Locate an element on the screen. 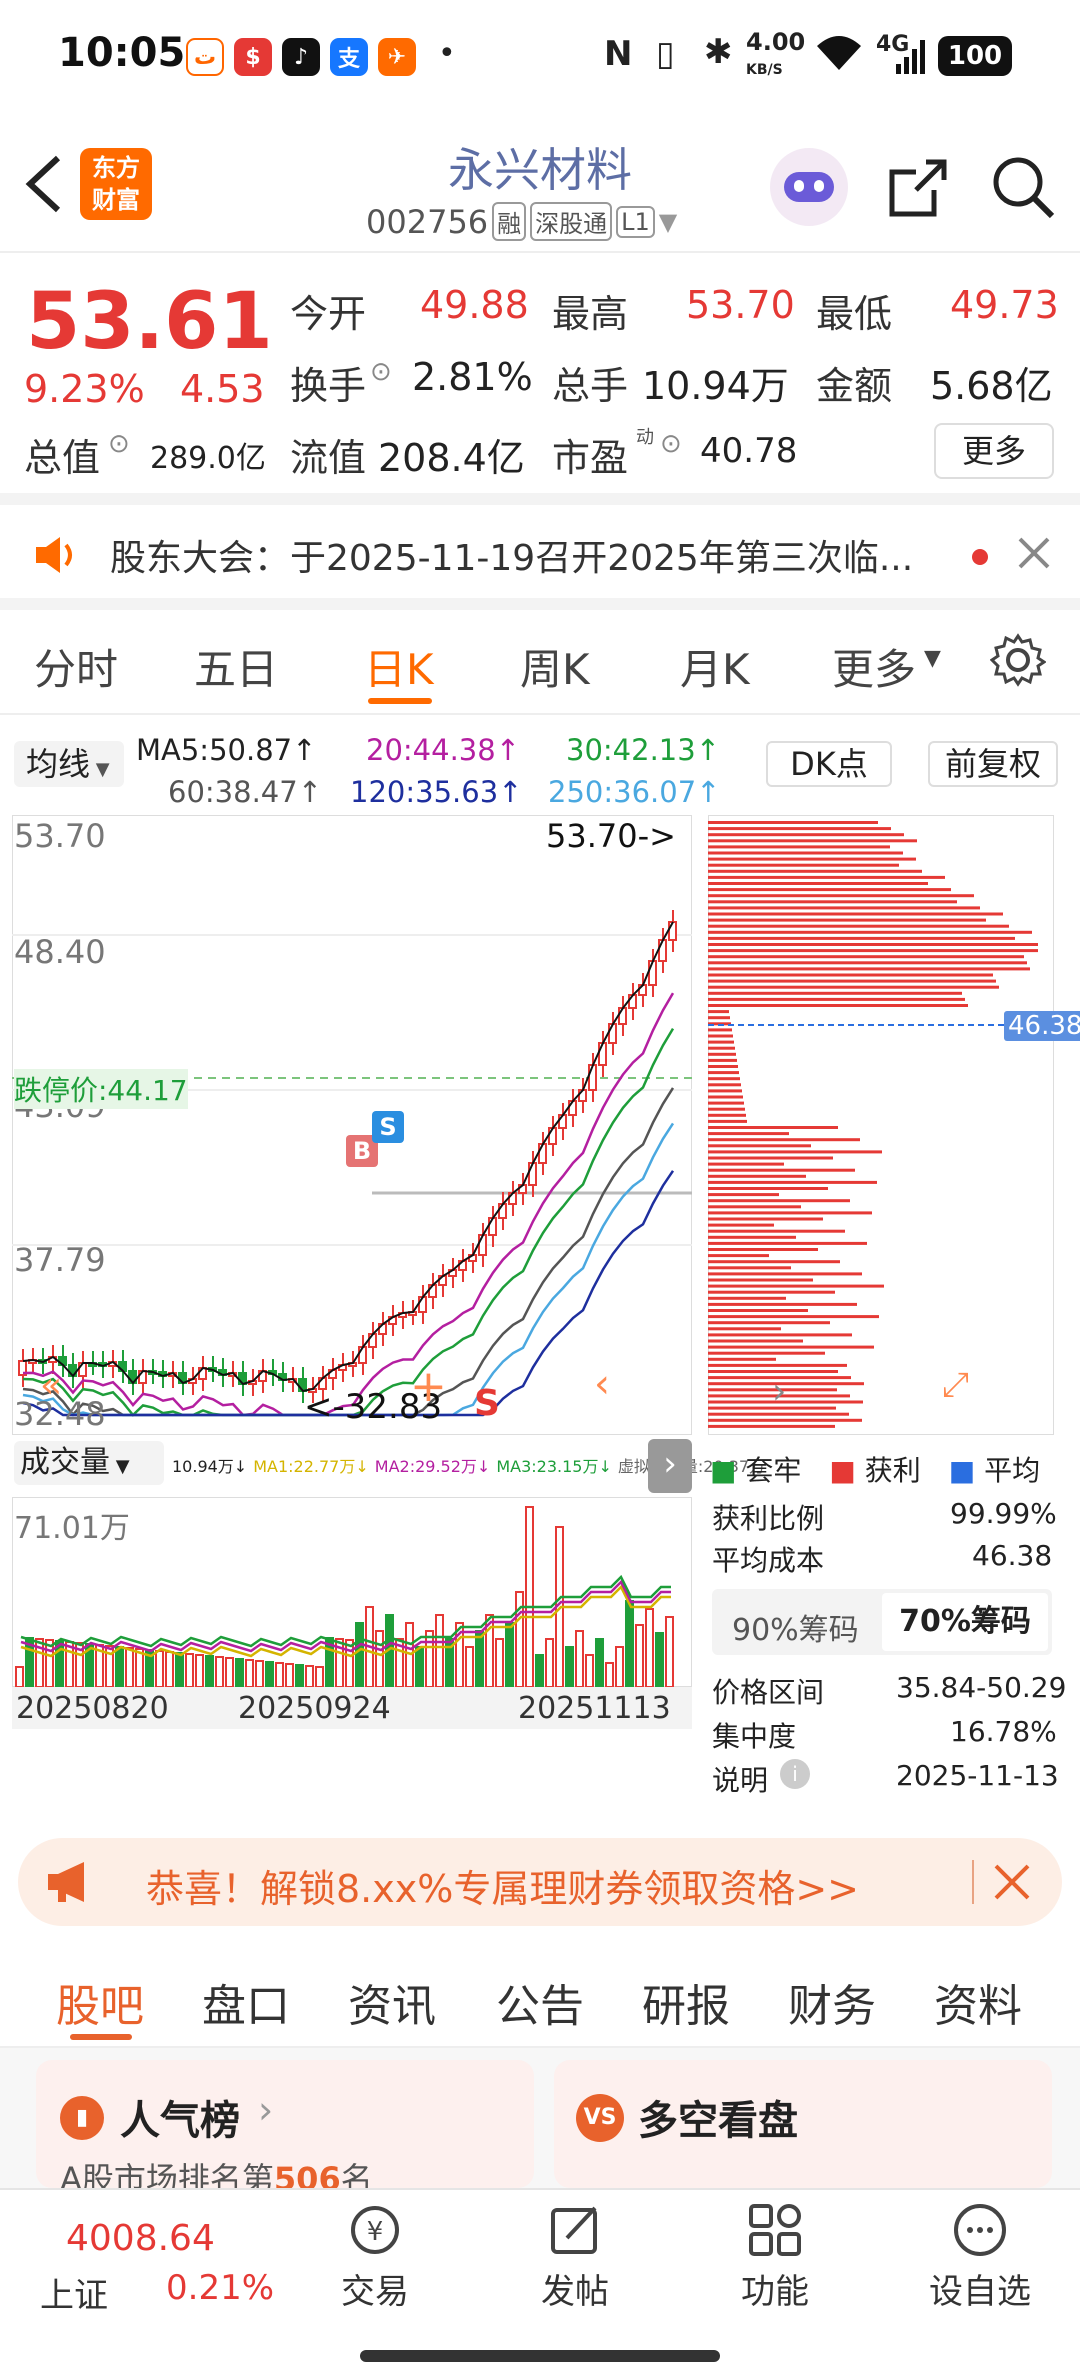 Image resolution: width=1080 pixels, height=2376 pixels. status-time: 10:05 is located at coordinates (122, 53).